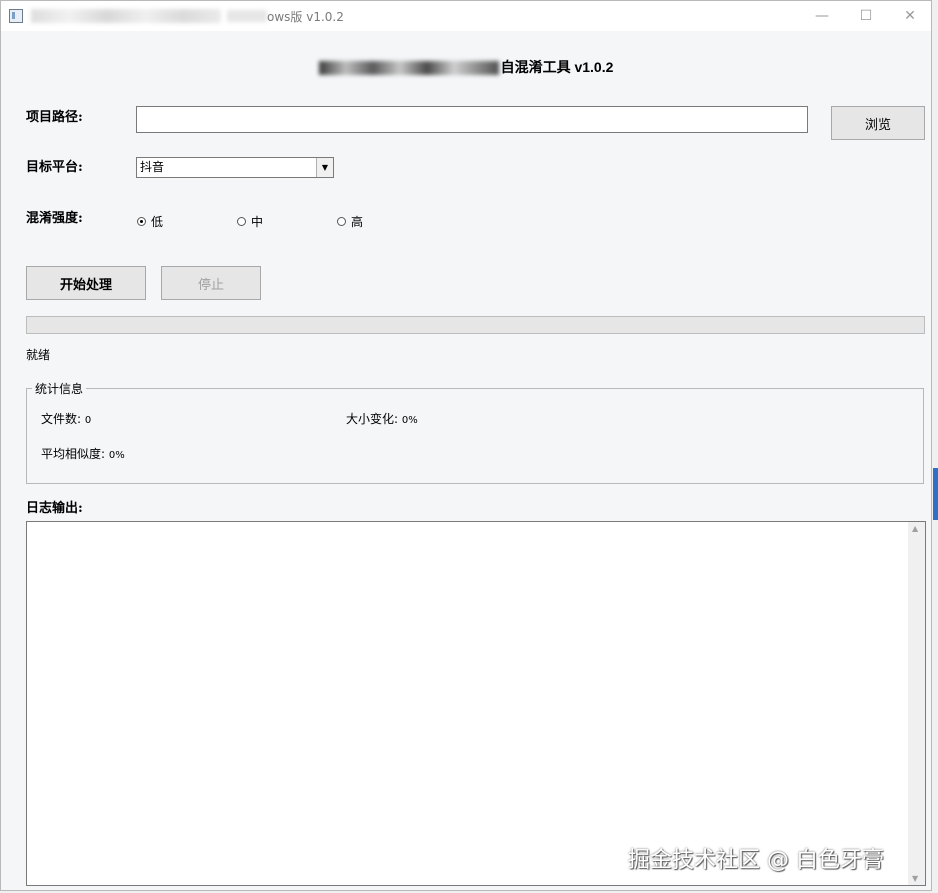  What do you see at coordinates (916, 703) in the screenshot?
I see `log-scrollbar: ▲ ▼` at bounding box center [916, 703].